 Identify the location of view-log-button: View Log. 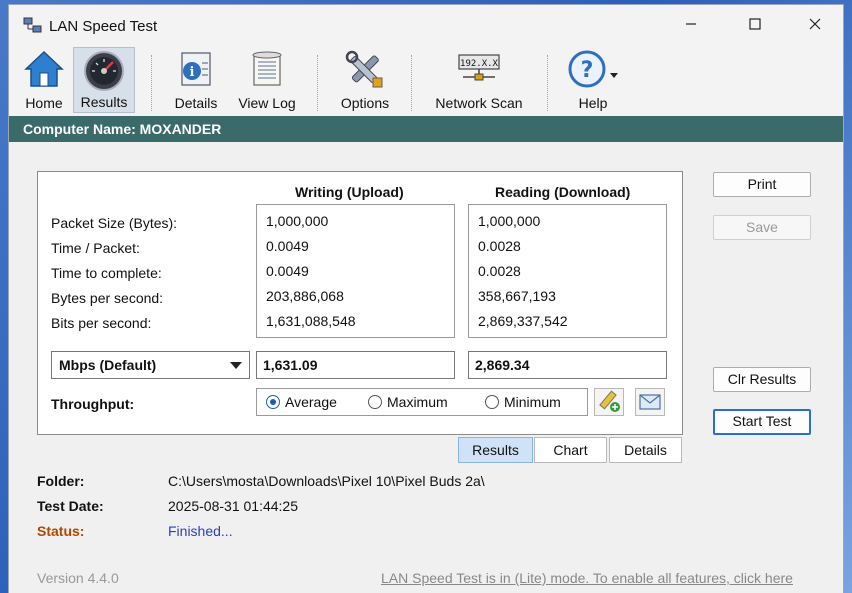
(267, 80).